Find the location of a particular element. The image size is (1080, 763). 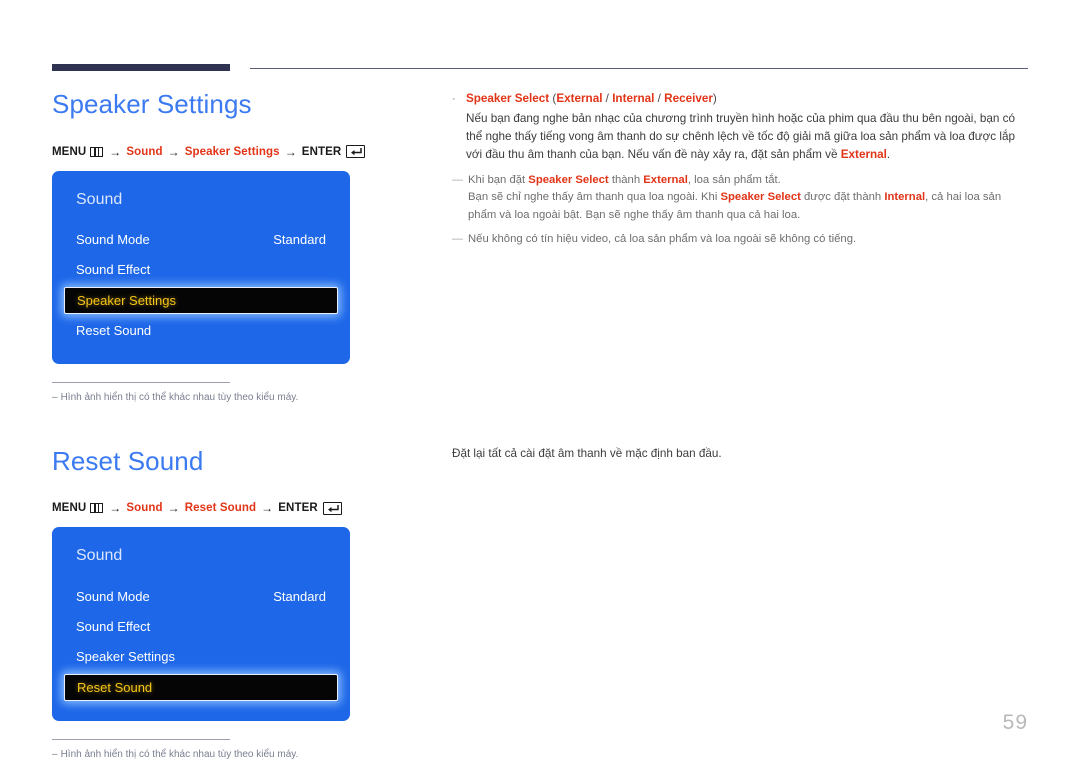

menu-path-speaker-settings: MENU → Sound → Speaker Settings → ENTER is located at coordinates (237, 152).